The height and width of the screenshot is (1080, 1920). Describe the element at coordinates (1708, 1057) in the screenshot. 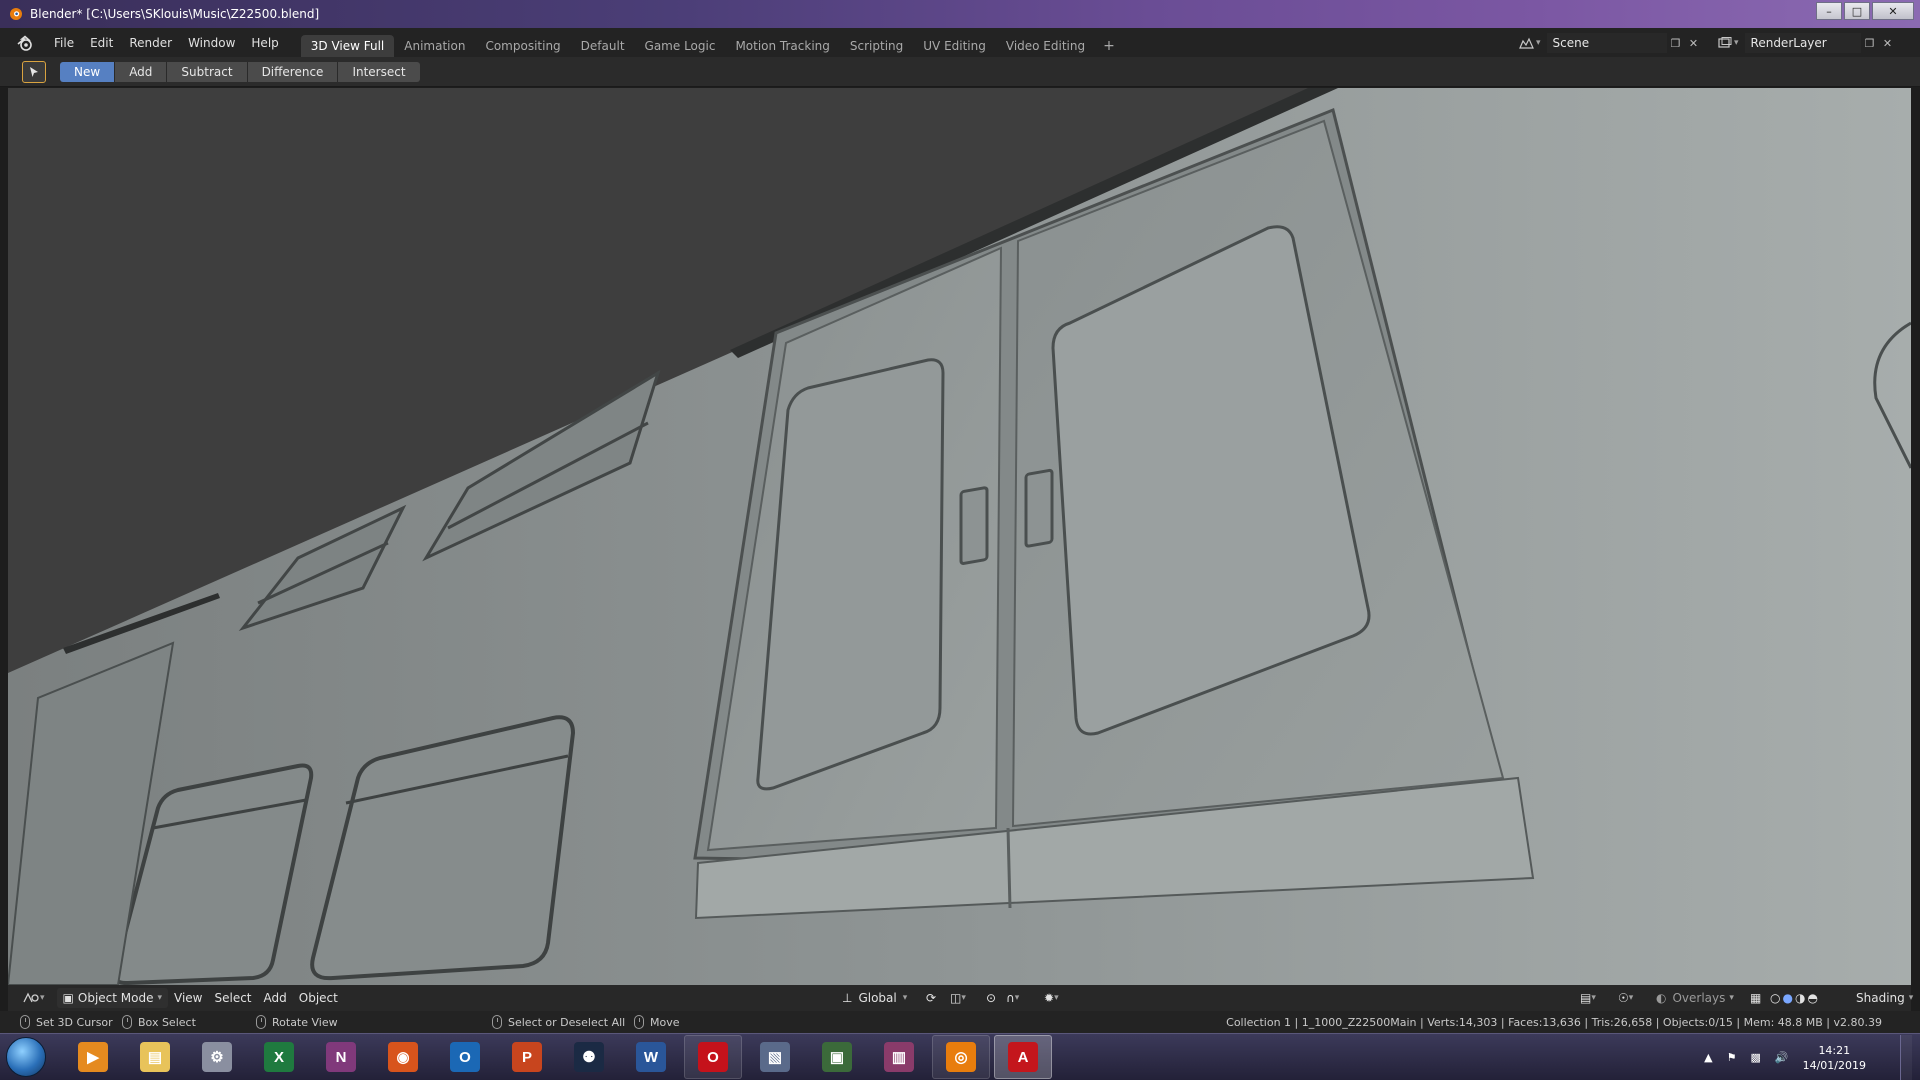

I see `tray-expand-icon: ▲` at that location.